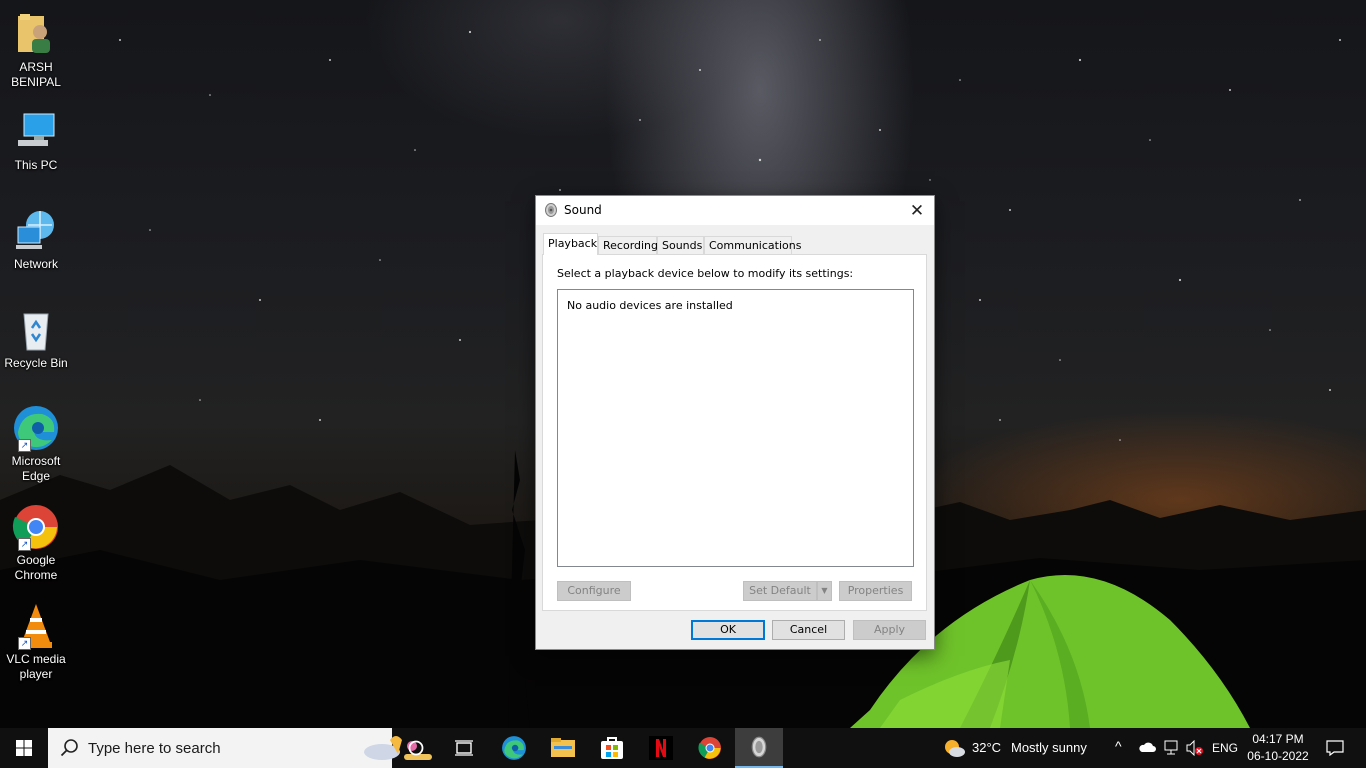  Describe the element at coordinates (240, 748) in the screenshot. I see `search-box: Type here to search` at that location.